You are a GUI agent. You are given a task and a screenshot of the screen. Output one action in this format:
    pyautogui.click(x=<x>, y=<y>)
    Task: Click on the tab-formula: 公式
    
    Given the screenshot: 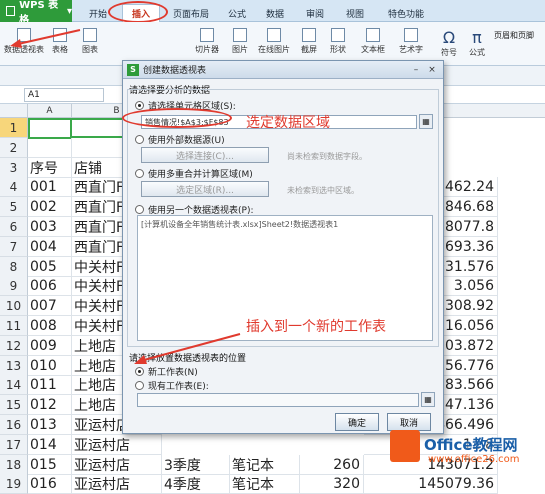 What is the action you would take?
    pyautogui.click(x=237, y=13)
    